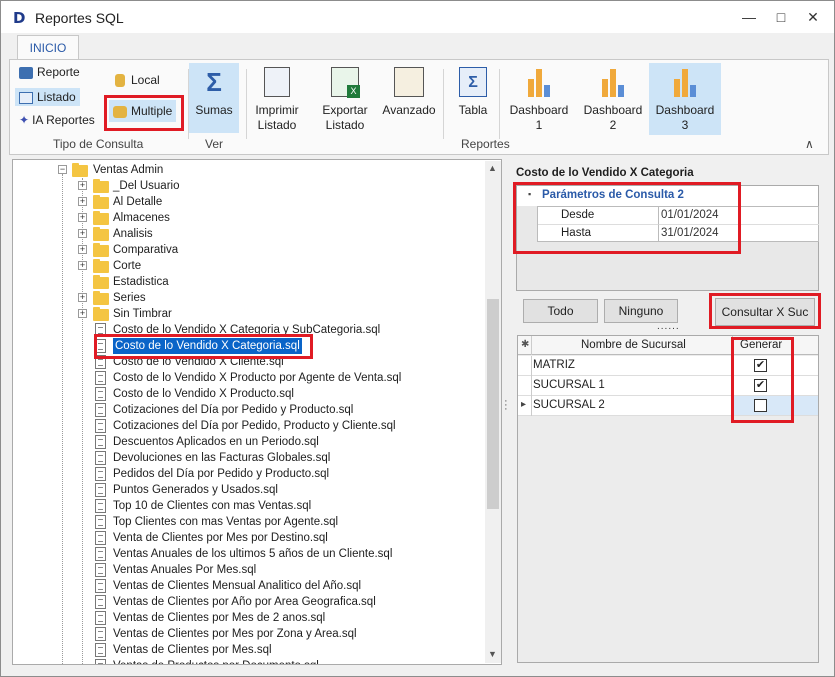  I want to click on scrollbar-thumb, so click(493, 404).